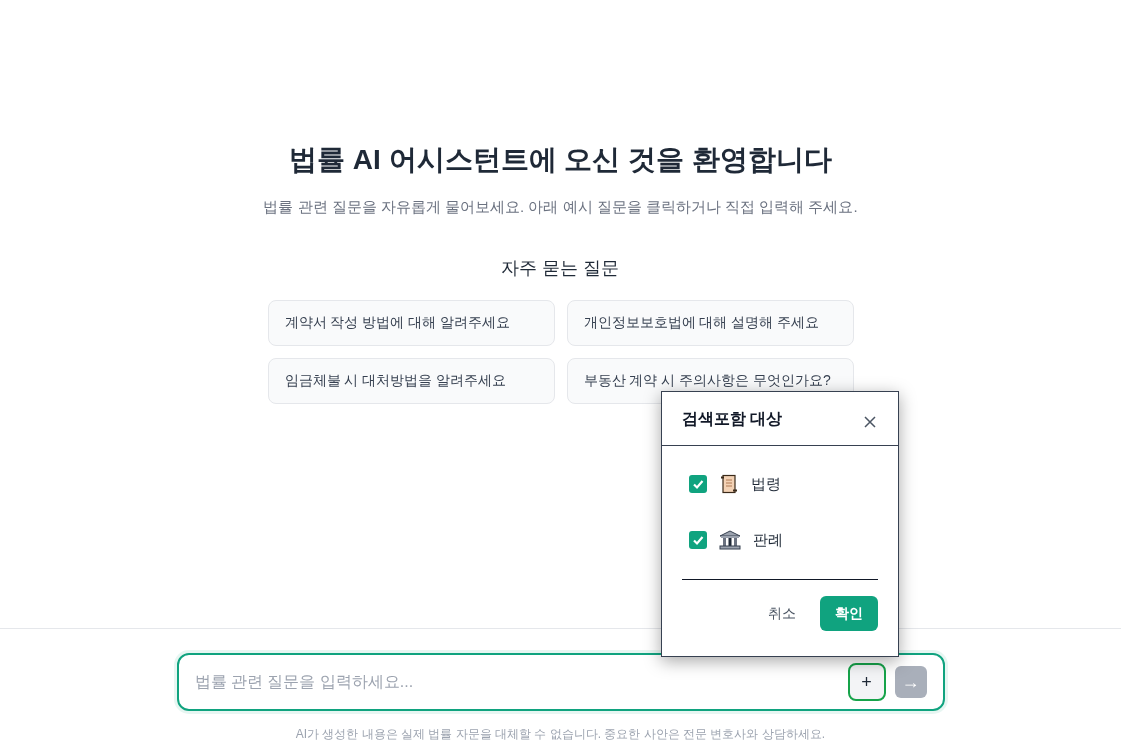  I want to click on disclaimer-text: AI가 생성한 내용은 실제 법률 자문을 대체할 수 없습니다. 중요한 사안은 전문 변호사와 상담하세요., so click(560, 734).